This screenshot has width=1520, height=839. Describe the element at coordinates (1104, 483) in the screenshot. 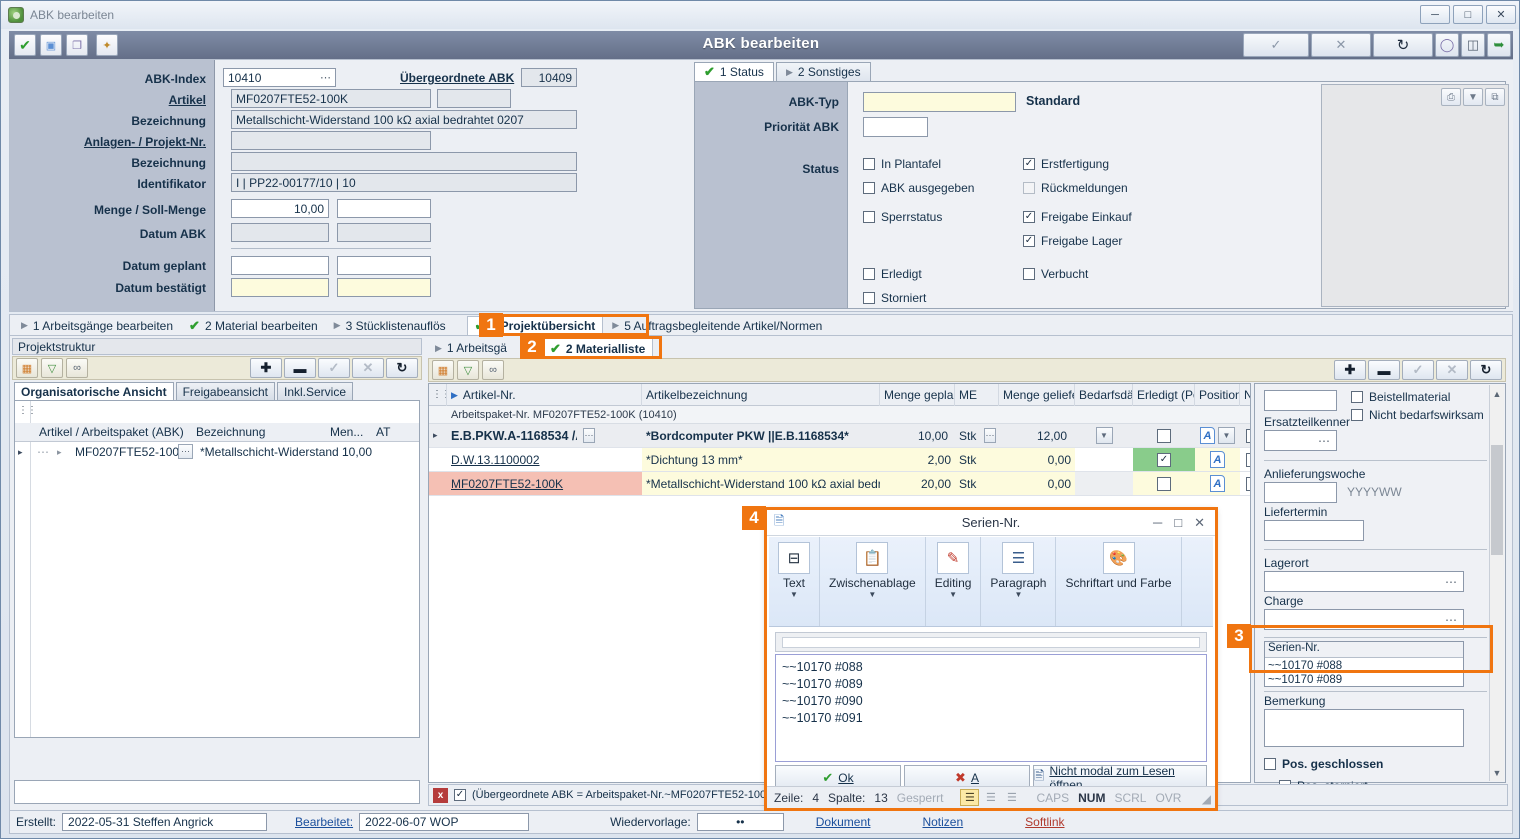

I see `cell-bedarfsdatum` at that location.